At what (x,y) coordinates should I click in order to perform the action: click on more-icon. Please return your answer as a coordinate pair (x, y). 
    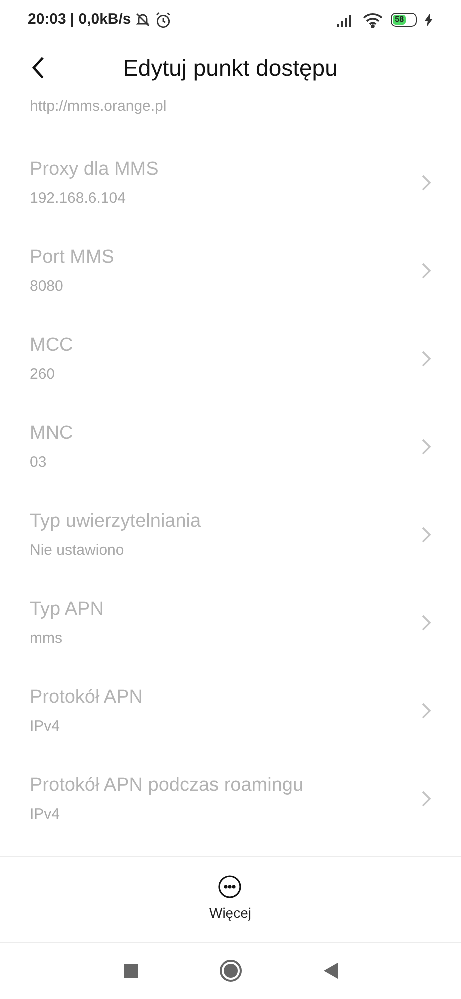
    Looking at the image, I should click on (230, 887).